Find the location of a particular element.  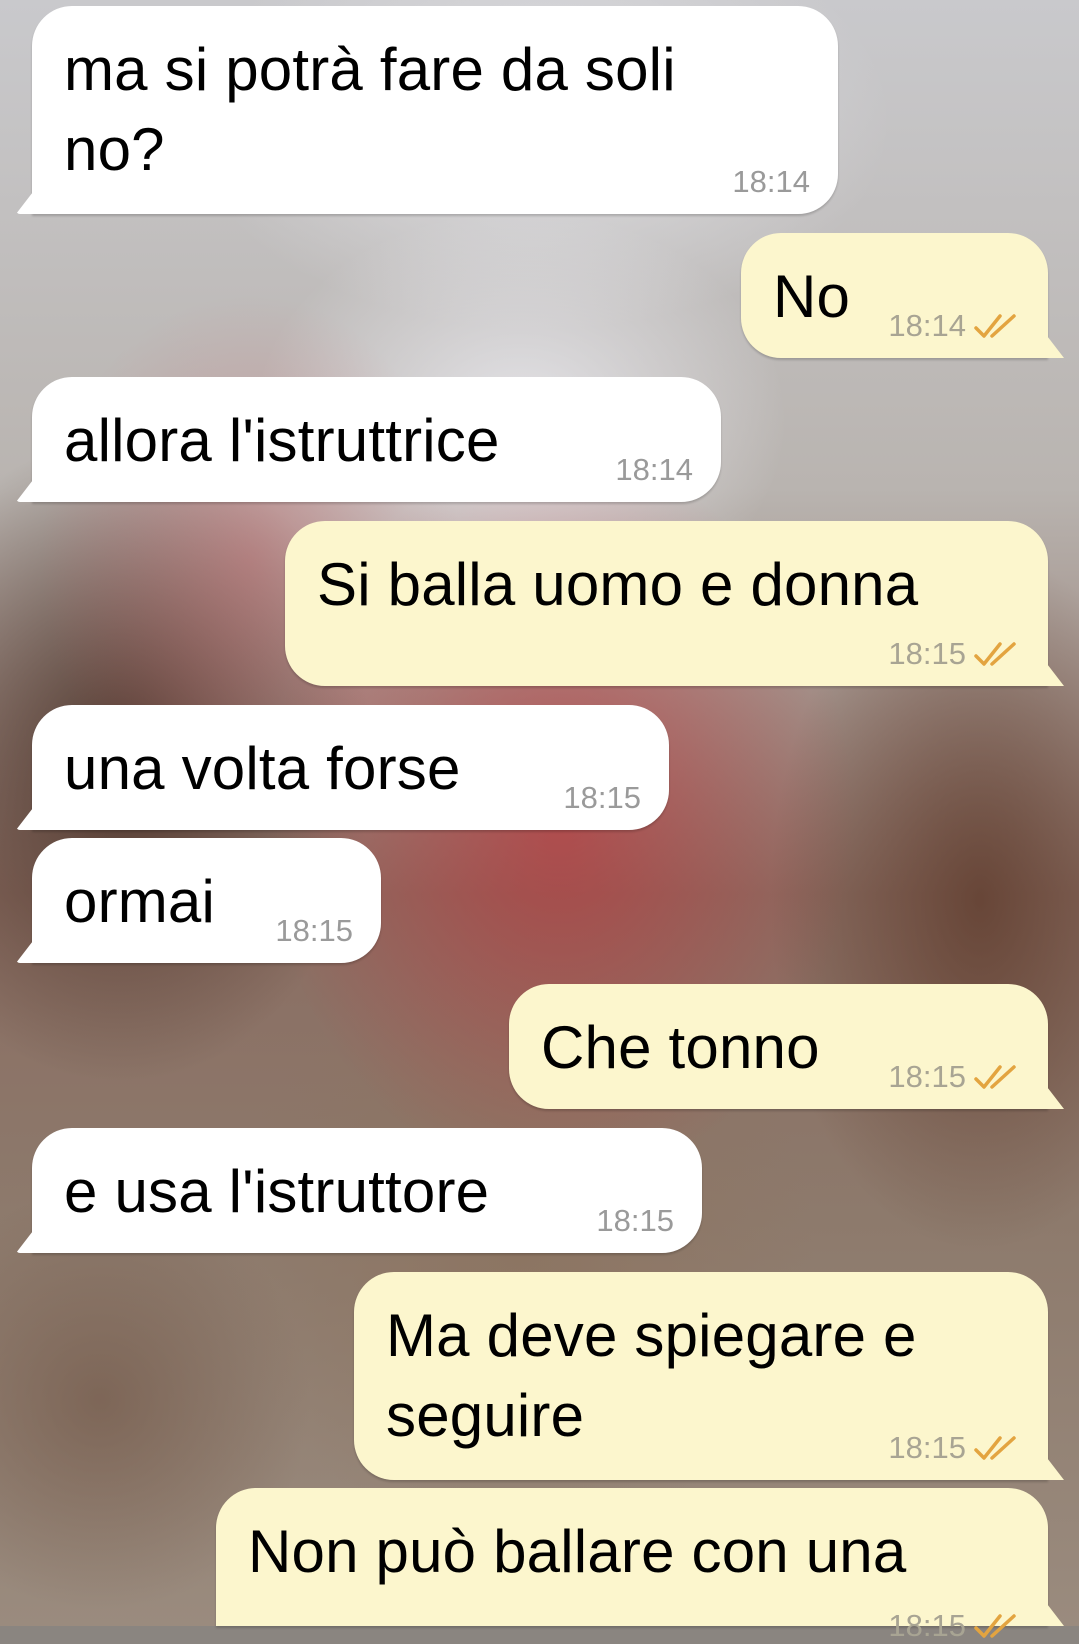

message-text: una volta forse is located at coordinates (262, 769).